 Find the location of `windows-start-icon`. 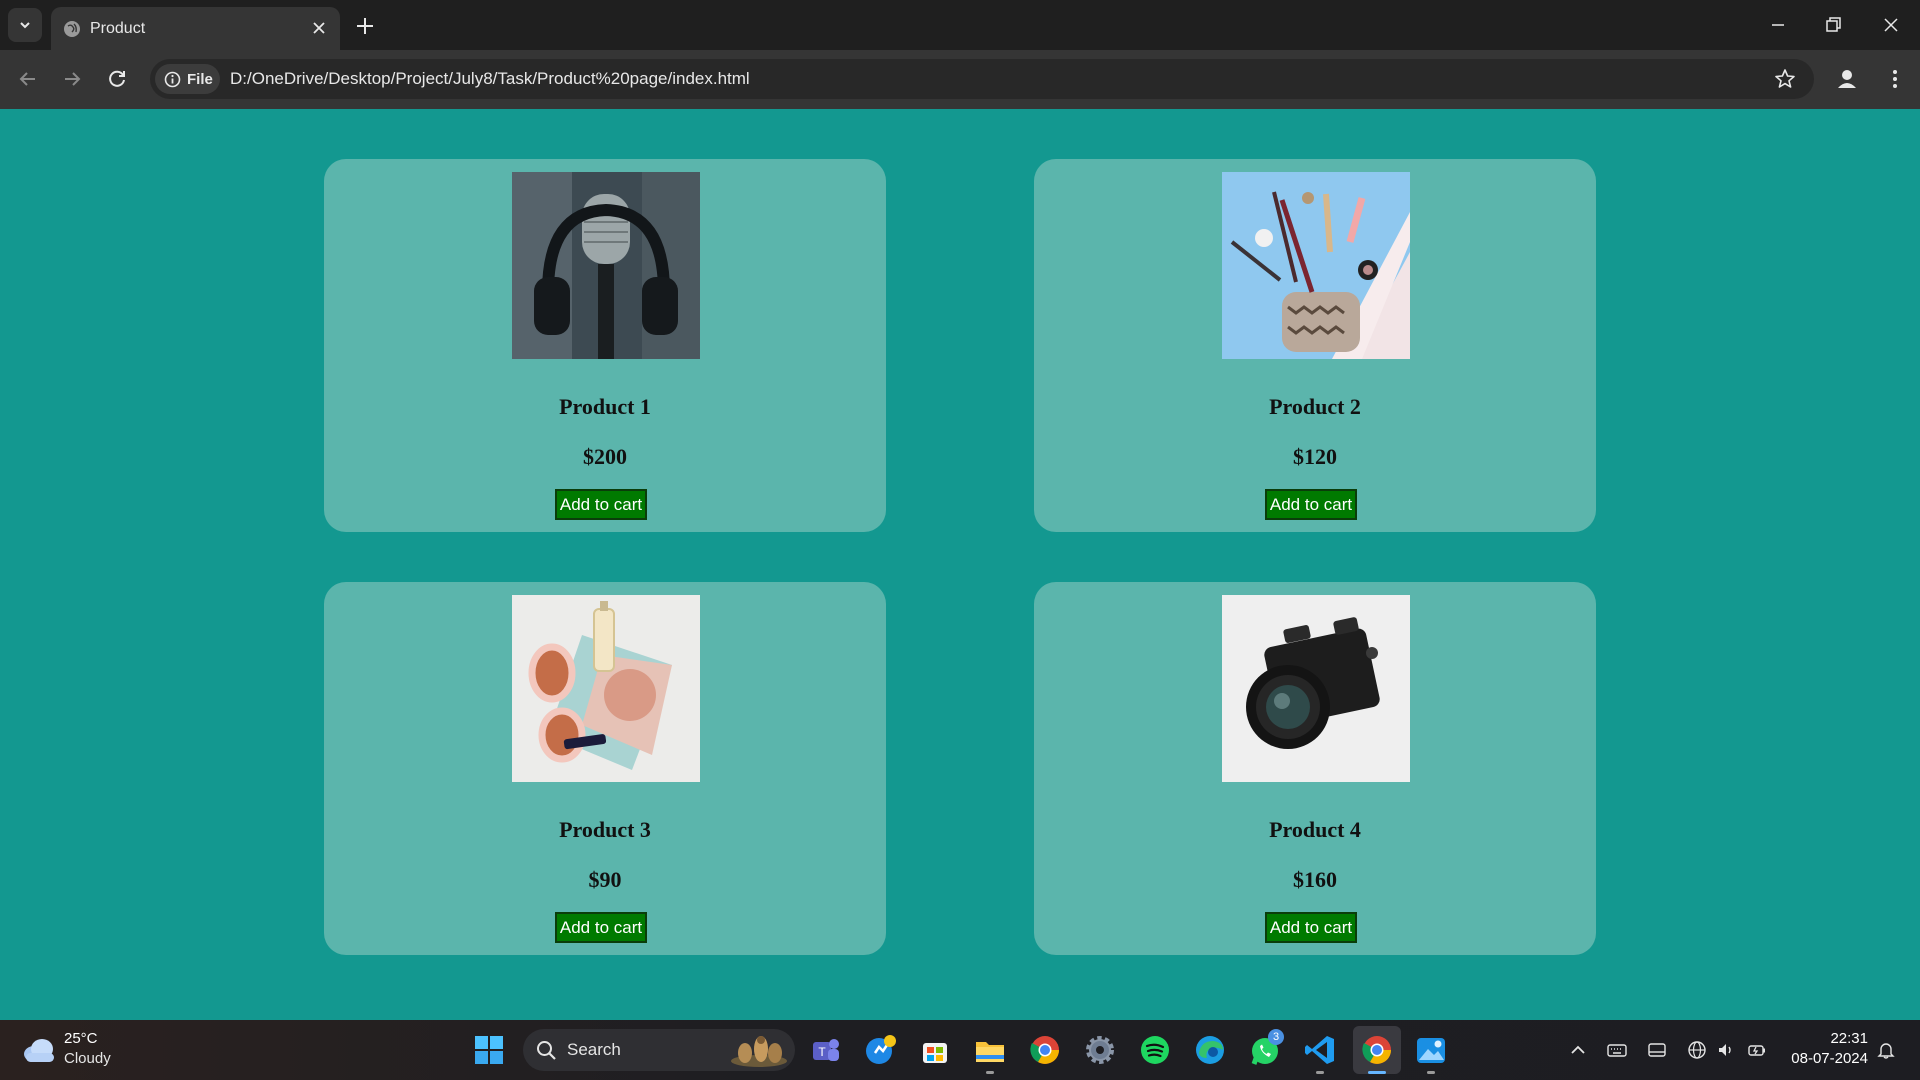

windows-start-icon is located at coordinates (489, 1050).